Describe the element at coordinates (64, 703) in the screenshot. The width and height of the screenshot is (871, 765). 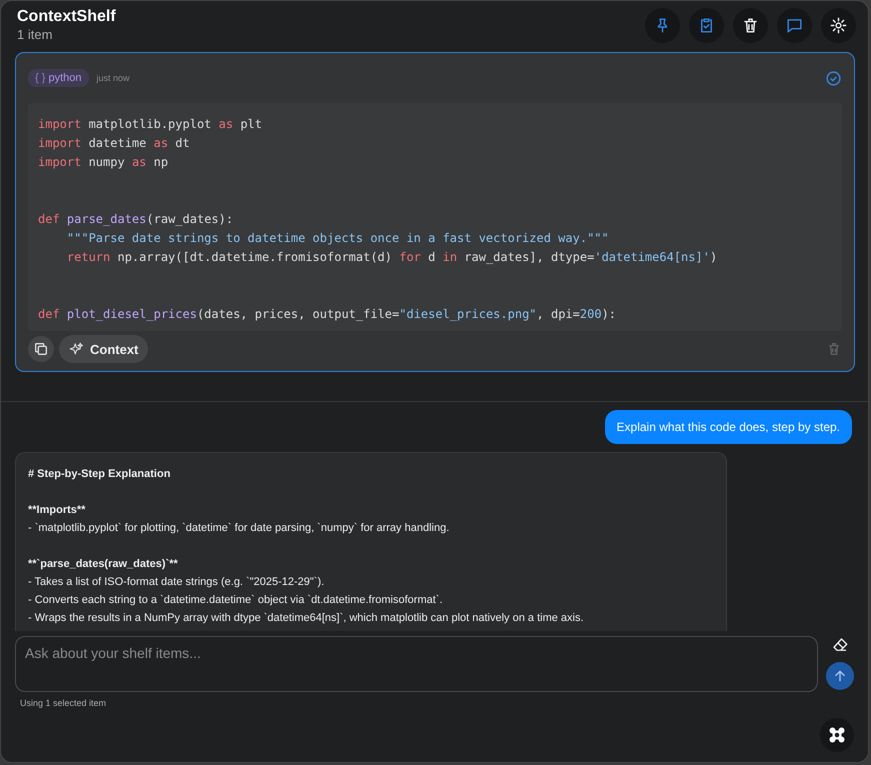
I see `status-text: Using 1 selected item` at that location.